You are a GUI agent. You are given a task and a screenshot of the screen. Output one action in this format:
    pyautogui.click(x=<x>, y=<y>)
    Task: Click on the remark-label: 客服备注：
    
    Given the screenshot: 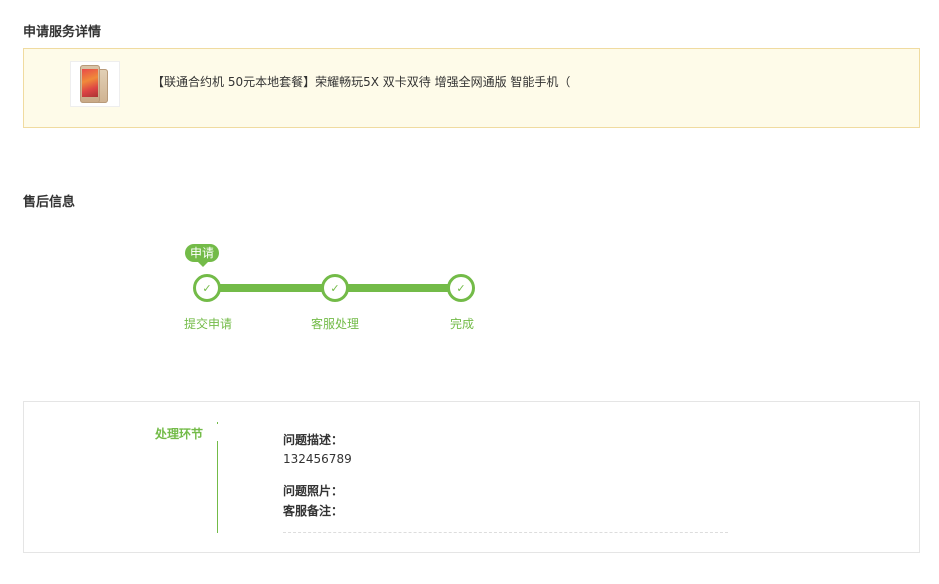 What is the action you would take?
    pyautogui.click(x=313, y=511)
    